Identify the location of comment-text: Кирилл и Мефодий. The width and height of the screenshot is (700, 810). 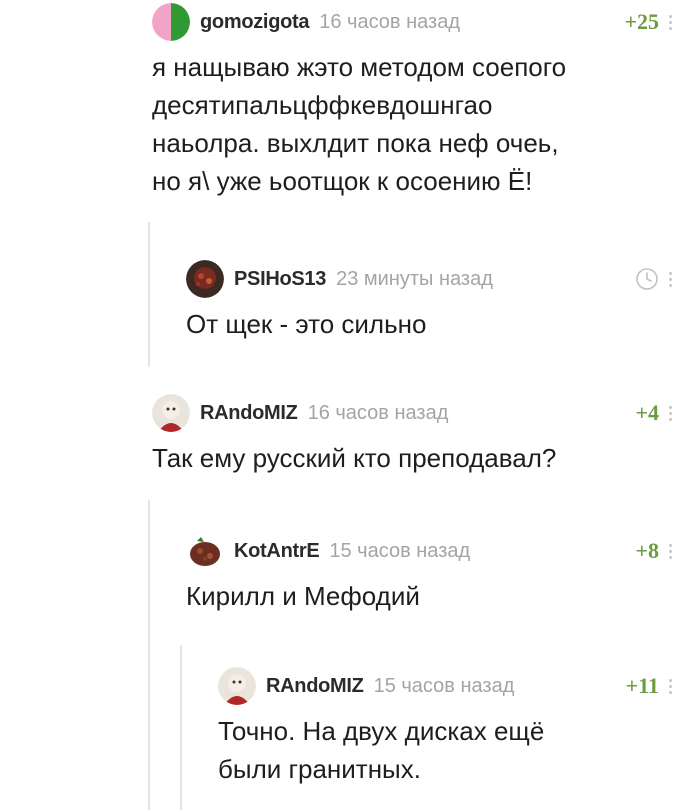
(303, 596).